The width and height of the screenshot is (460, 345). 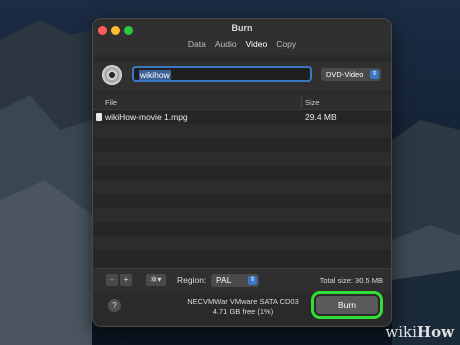 What do you see at coordinates (242, 28) in the screenshot?
I see `window-title: Burn` at bounding box center [242, 28].